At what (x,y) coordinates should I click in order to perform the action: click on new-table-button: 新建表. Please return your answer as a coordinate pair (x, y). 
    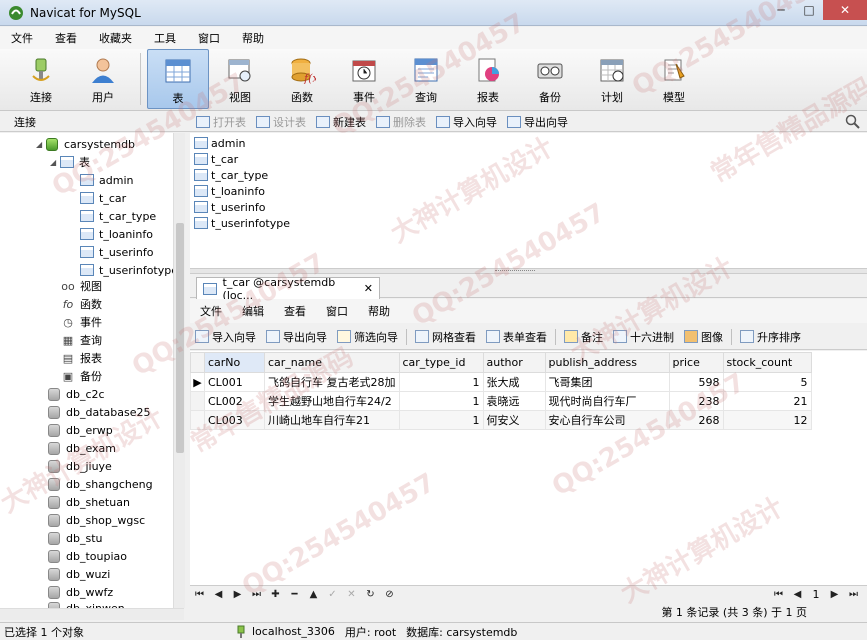
    Looking at the image, I should click on (341, 122).